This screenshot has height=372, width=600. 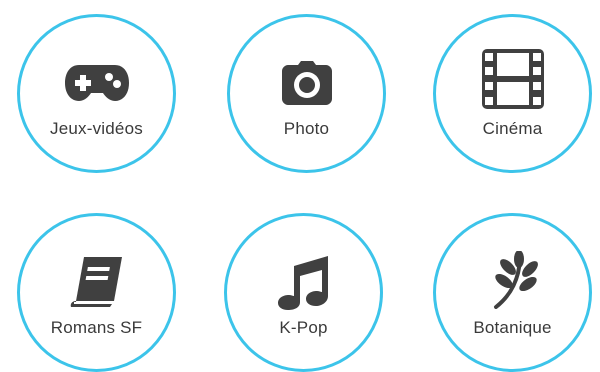 What do you see at coordinates (306, 128) in the screenshot?
I see `hobby-label: Photo` at bounding box center [306, 128].